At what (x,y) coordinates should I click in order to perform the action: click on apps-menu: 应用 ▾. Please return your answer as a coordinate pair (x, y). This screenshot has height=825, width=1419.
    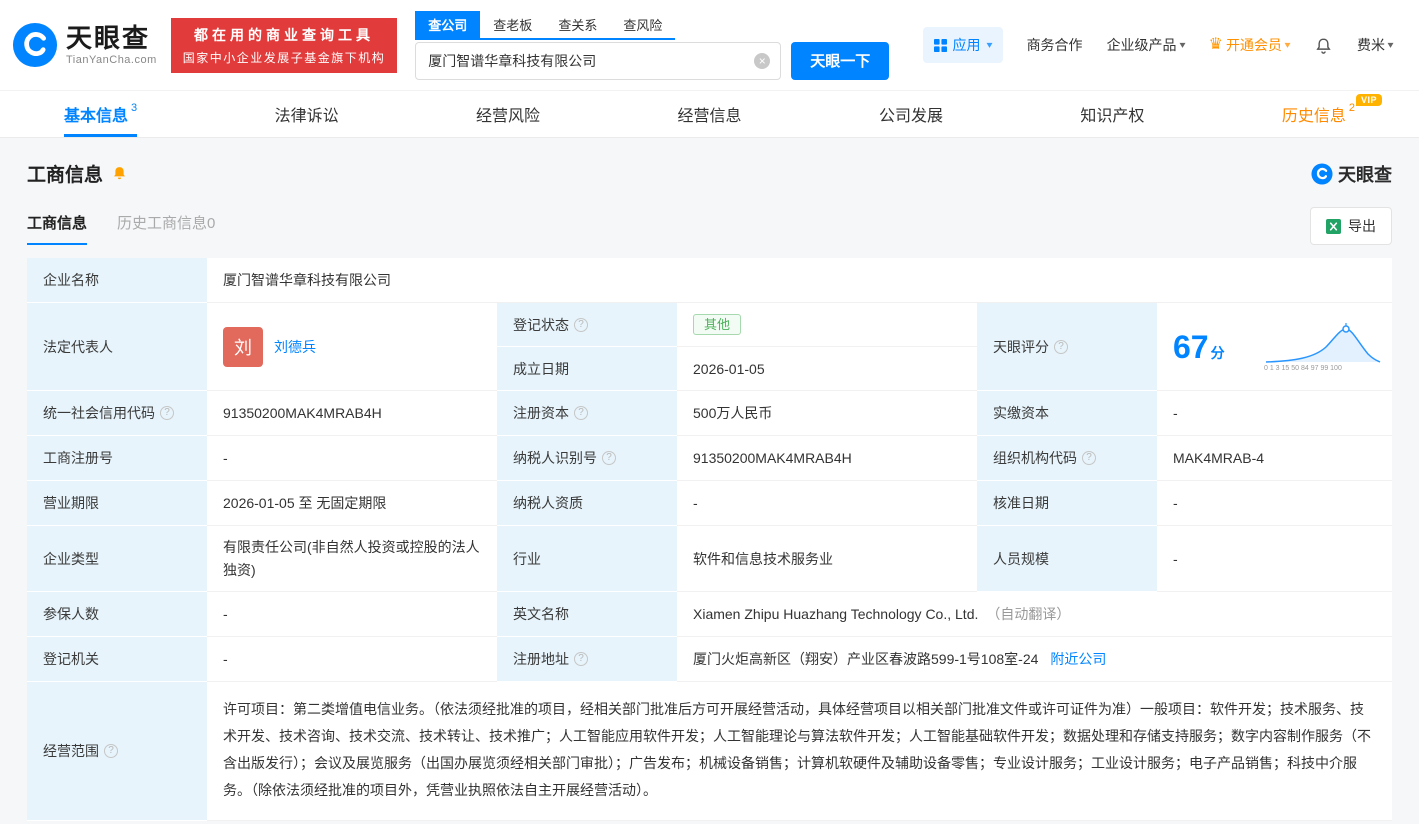
    Looking at the image, I should click on (962, 45).